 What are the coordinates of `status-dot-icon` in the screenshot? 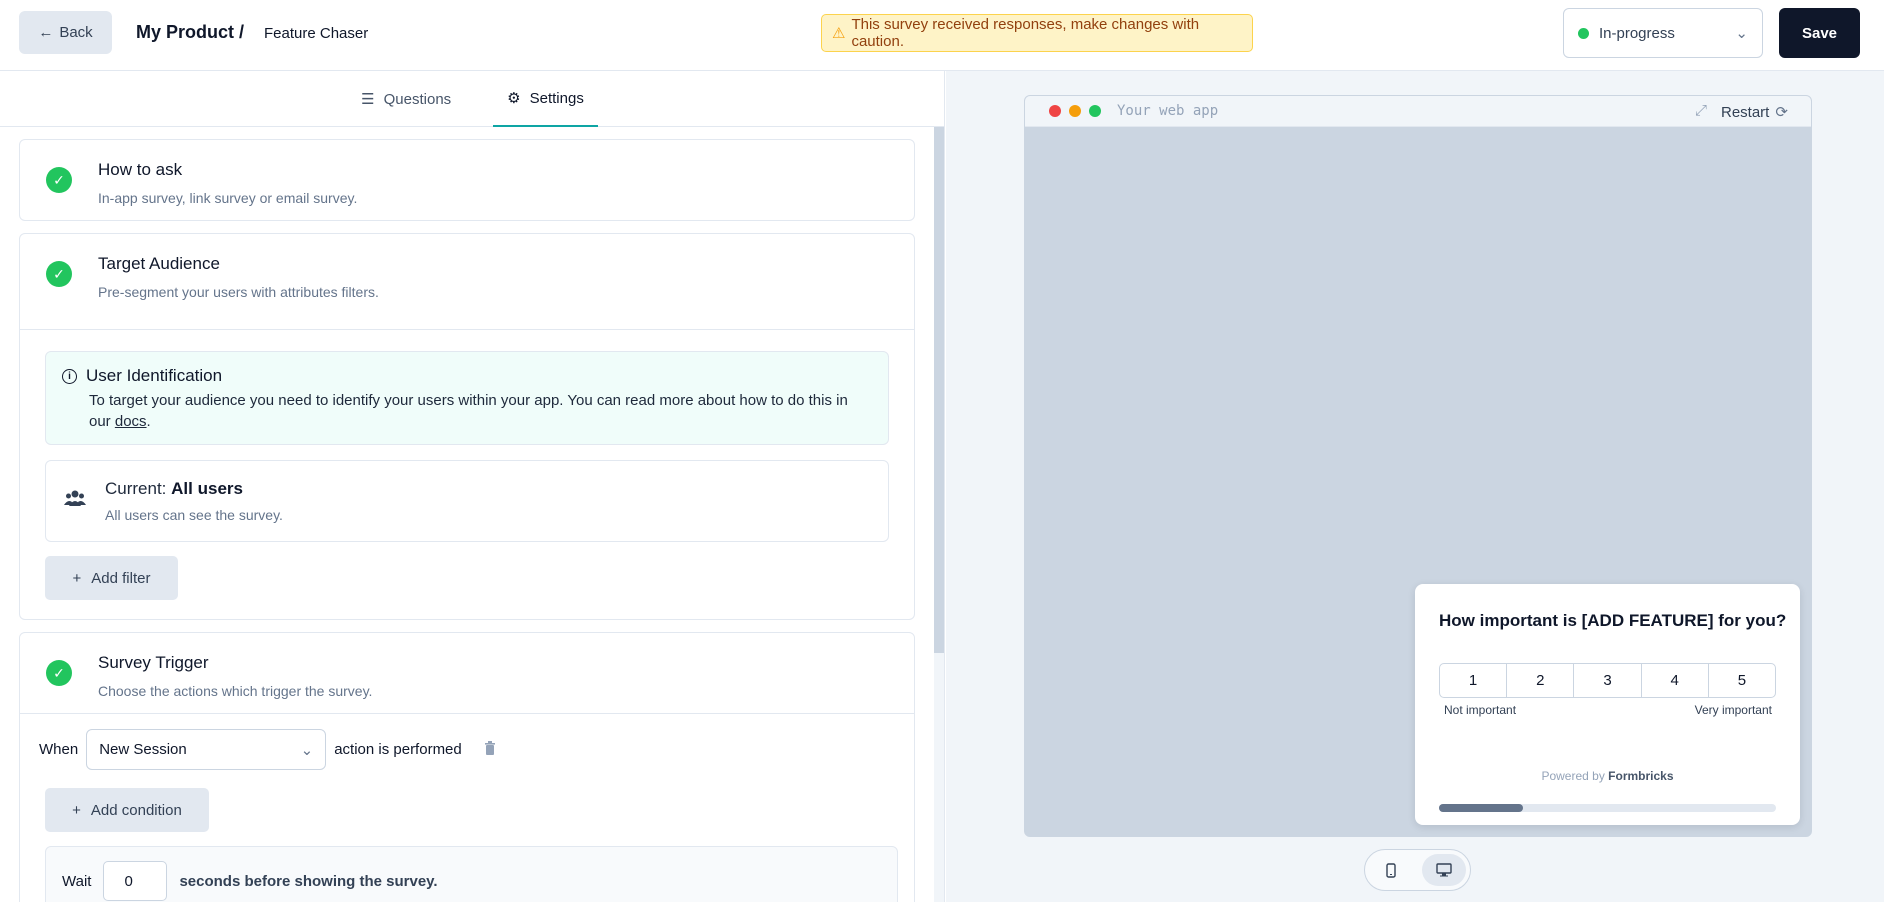 It's located at (1583, 33).